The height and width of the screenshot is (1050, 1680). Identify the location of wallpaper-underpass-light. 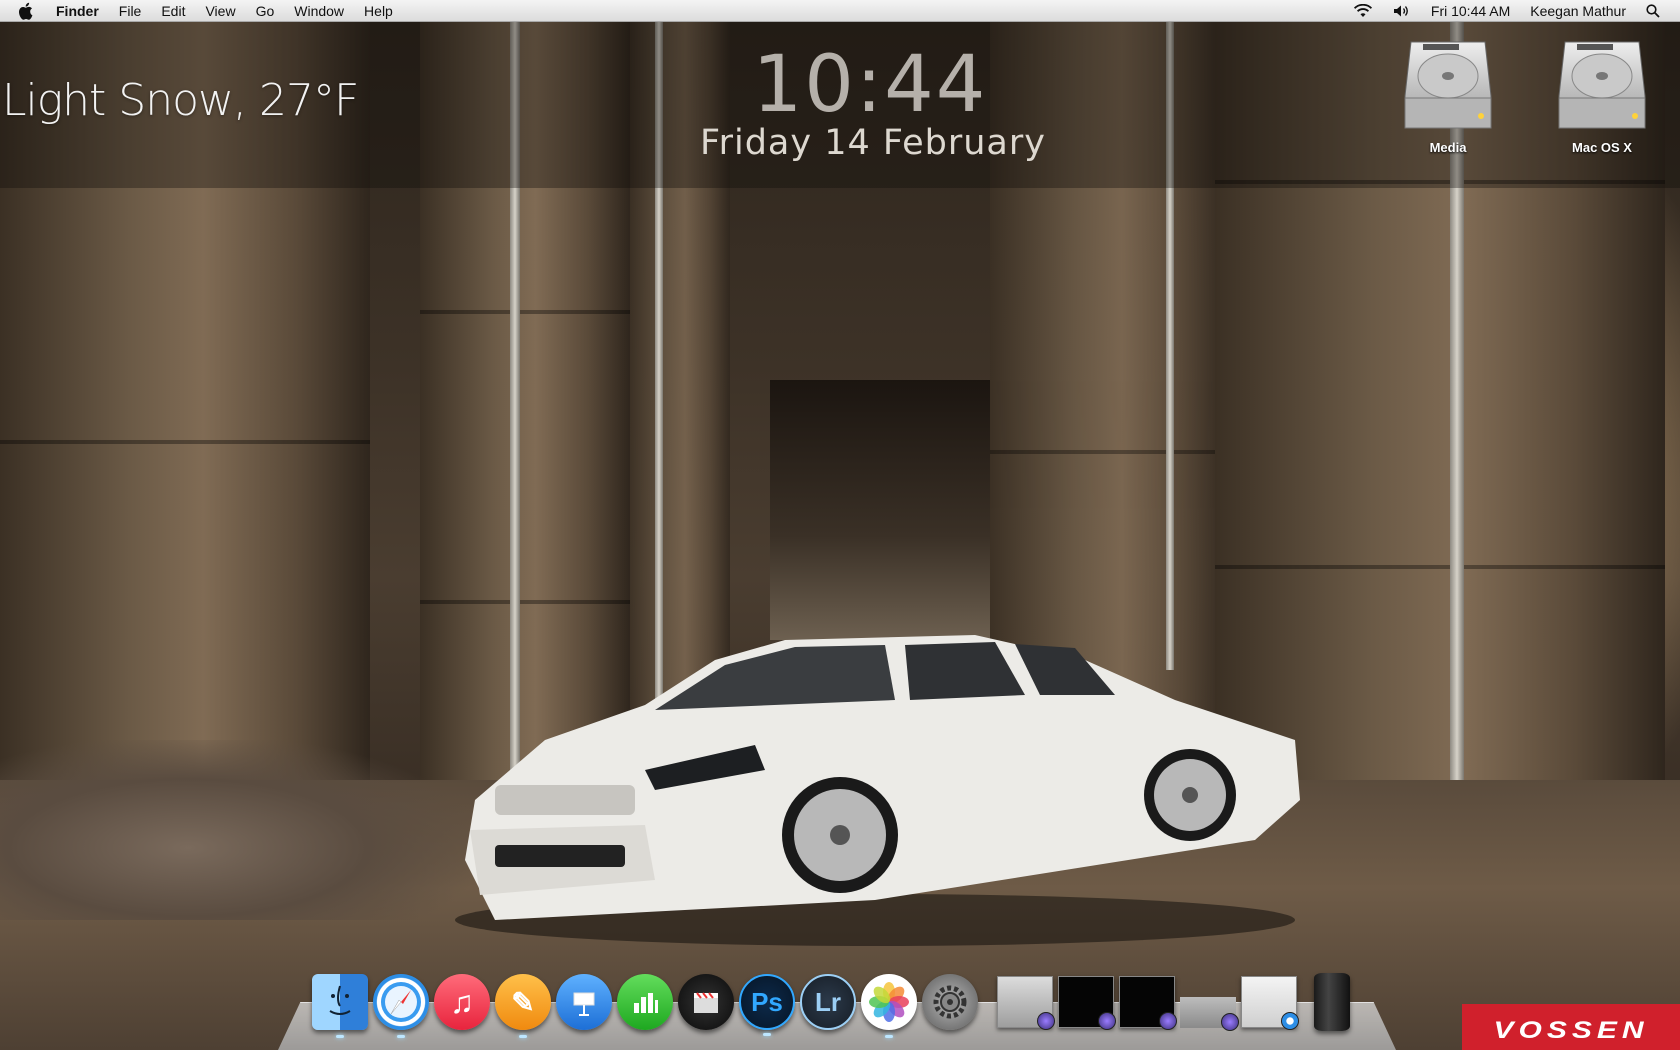
(880, 510).